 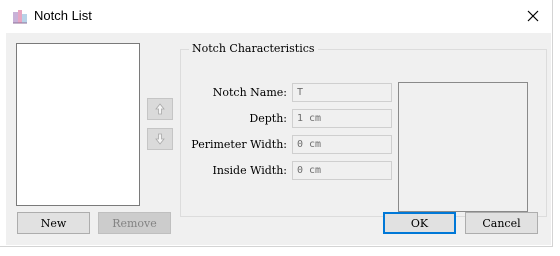 What do you see at coordinates (276, 16) in the screenshot?
I see `title-bar: Notch List` at bounding box center [276, 16].